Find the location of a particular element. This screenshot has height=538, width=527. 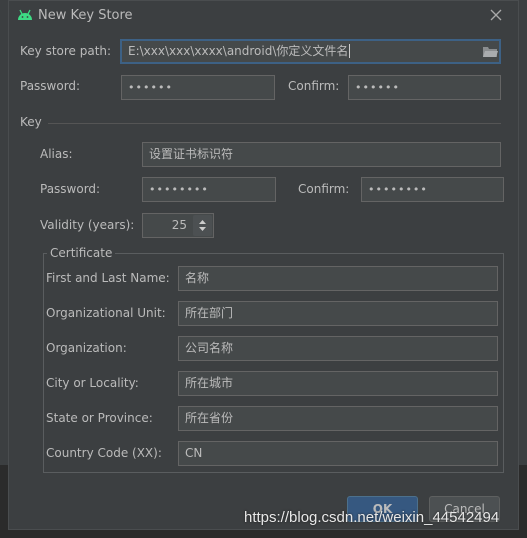

confirm-input: •••••• is located at coordinates (424, 87).